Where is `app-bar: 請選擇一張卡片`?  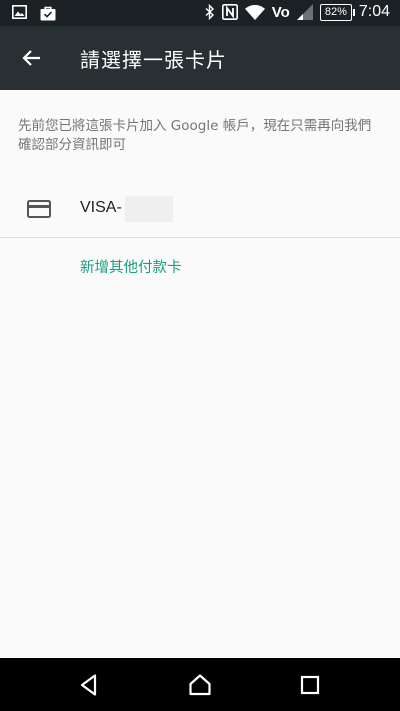 app-bar: 請選擇一張卡片 is located at coordinates (200, 58).